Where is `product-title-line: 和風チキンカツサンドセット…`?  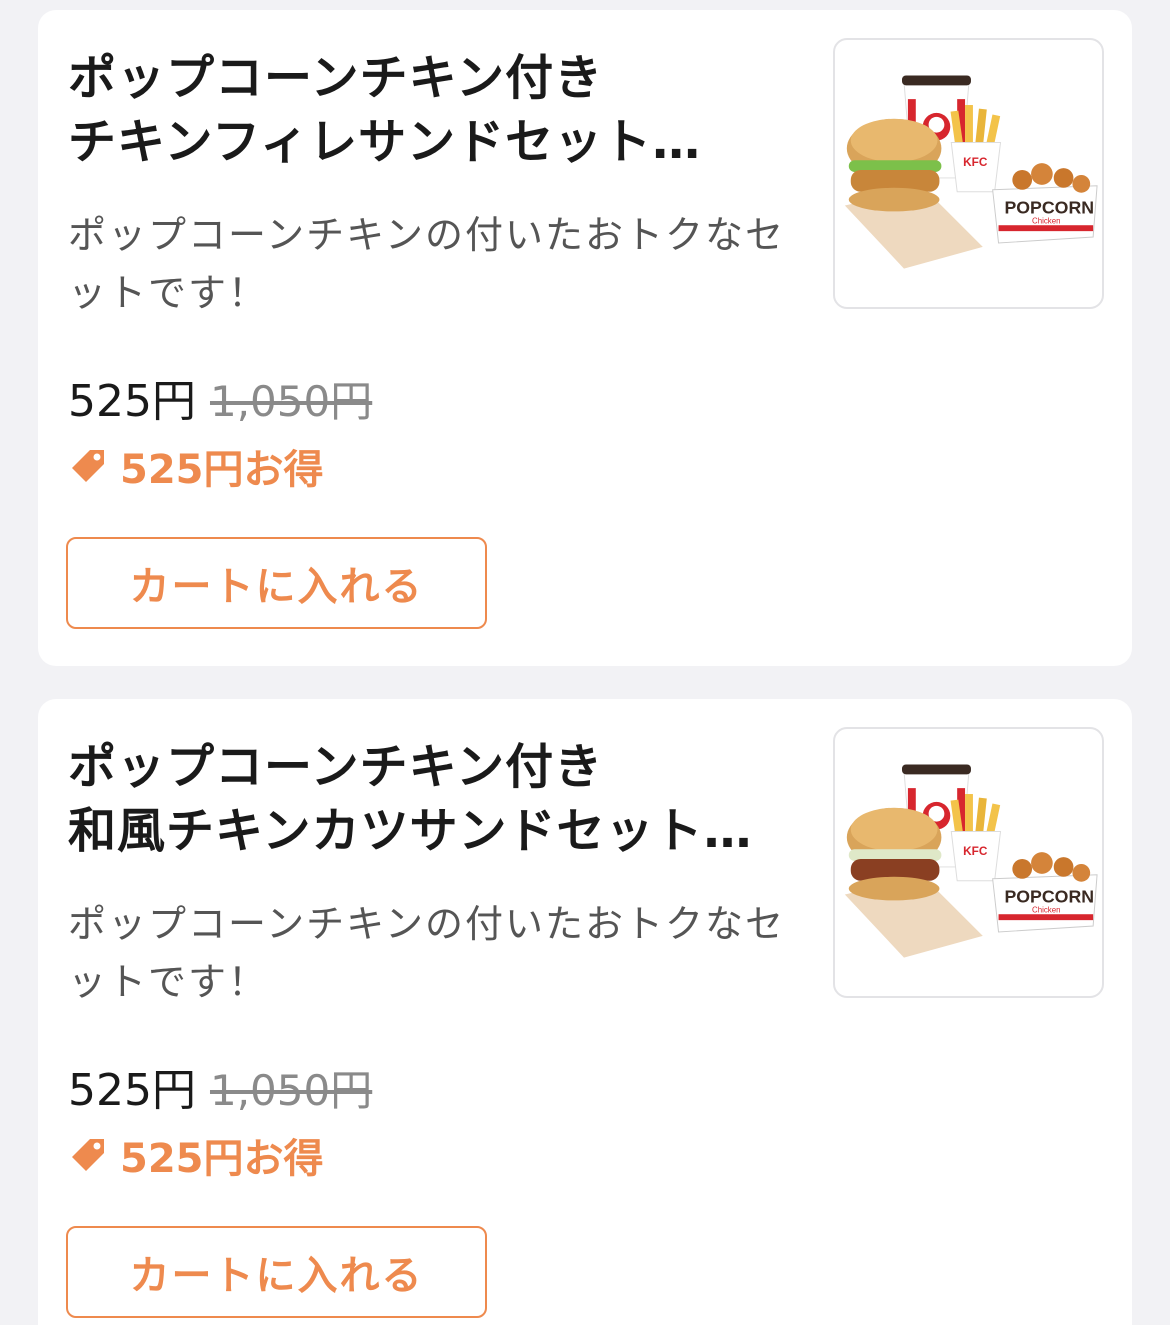
product-title-line: 和風チキンカツサンドセット… is located at coordinates (410, 831).